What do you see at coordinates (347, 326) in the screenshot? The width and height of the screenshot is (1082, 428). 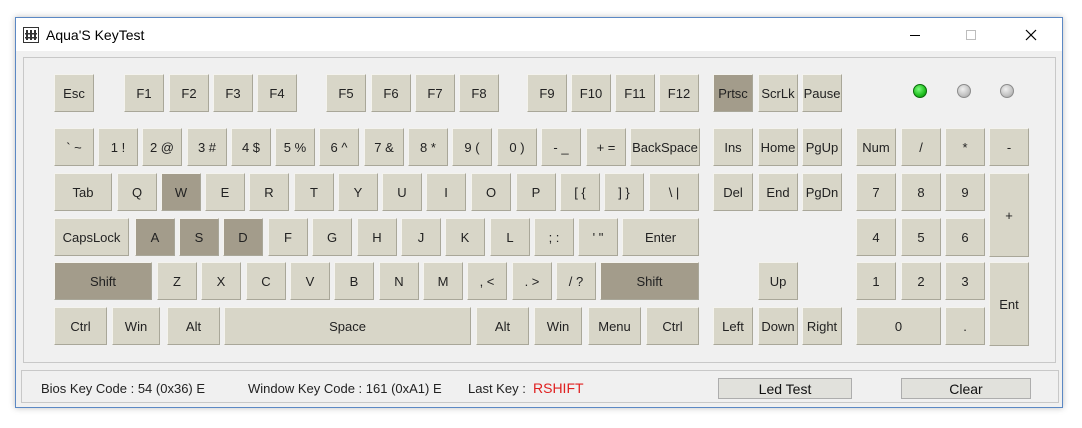 I see `key-space: Space` at bounding box center [347, 326].